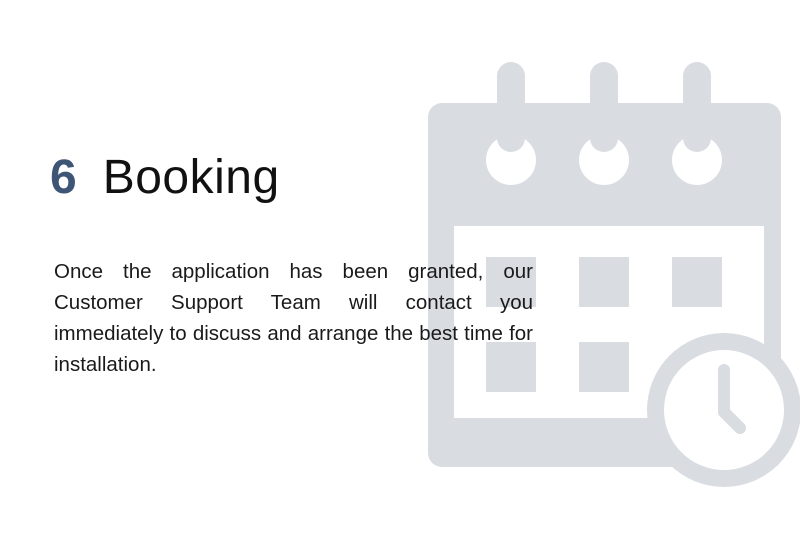 Image resolution: width=800 pixels, height=534 pixels. I want to click on step-title: Booking, so click(191, 177).